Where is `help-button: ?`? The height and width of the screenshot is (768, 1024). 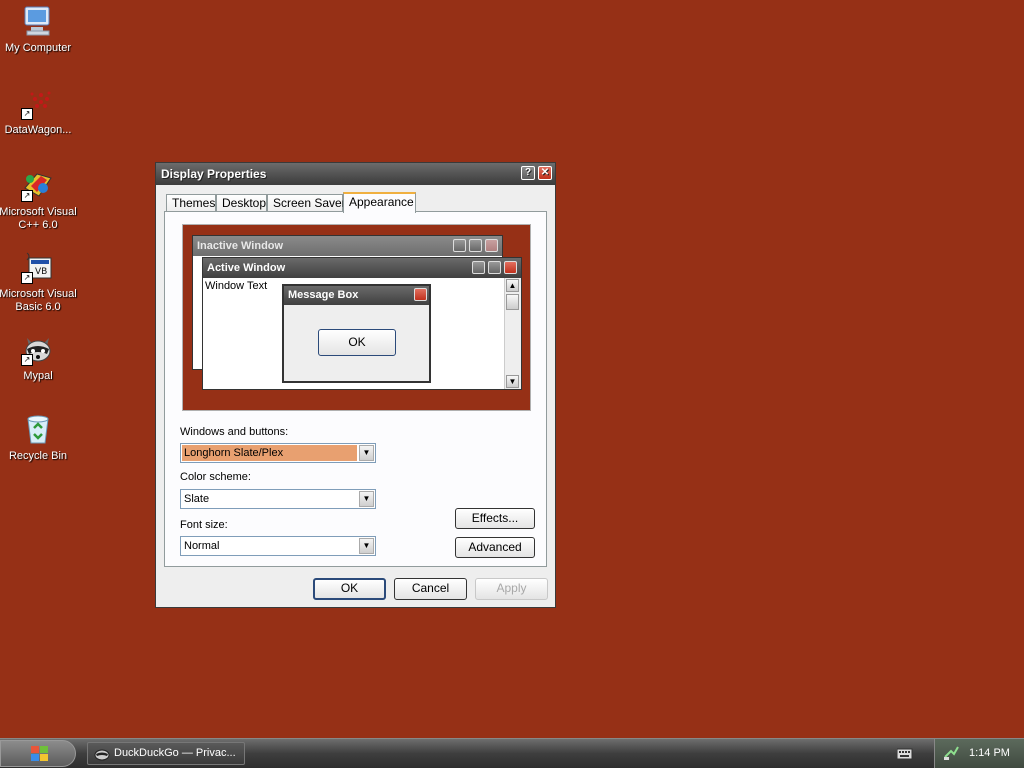
help-button: ? is located at coordinates (528, 173).